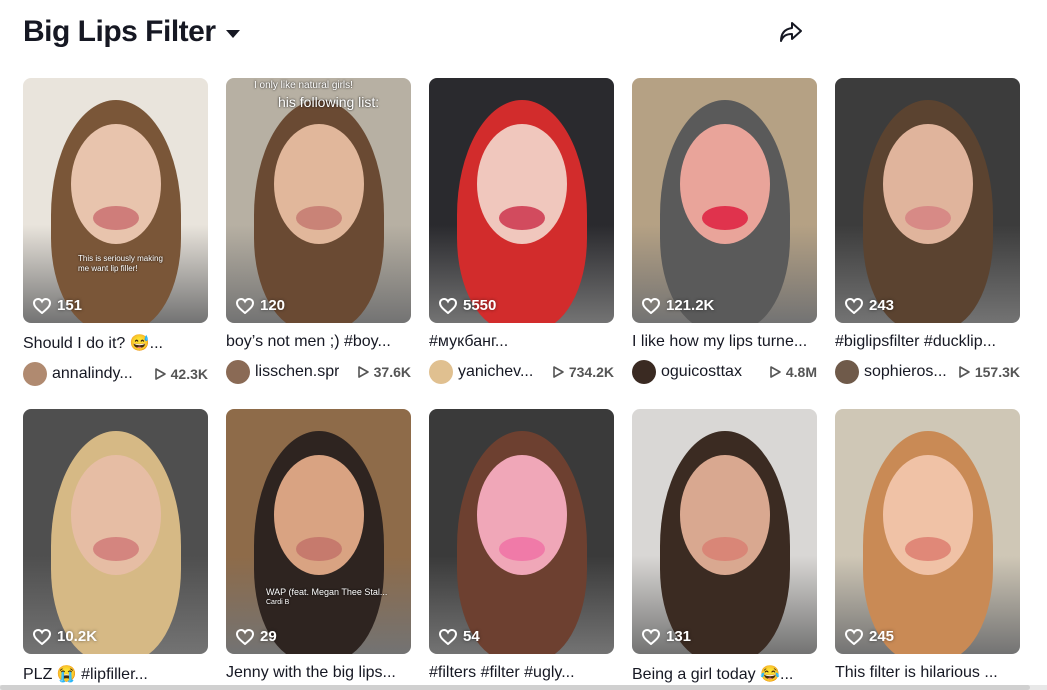 The width and height of the screenshot is (1047, 690). What do you see at coordinates (273, 305) in the screenshot?
I see `like-count-value: 120` at bounding box center [273, 305].